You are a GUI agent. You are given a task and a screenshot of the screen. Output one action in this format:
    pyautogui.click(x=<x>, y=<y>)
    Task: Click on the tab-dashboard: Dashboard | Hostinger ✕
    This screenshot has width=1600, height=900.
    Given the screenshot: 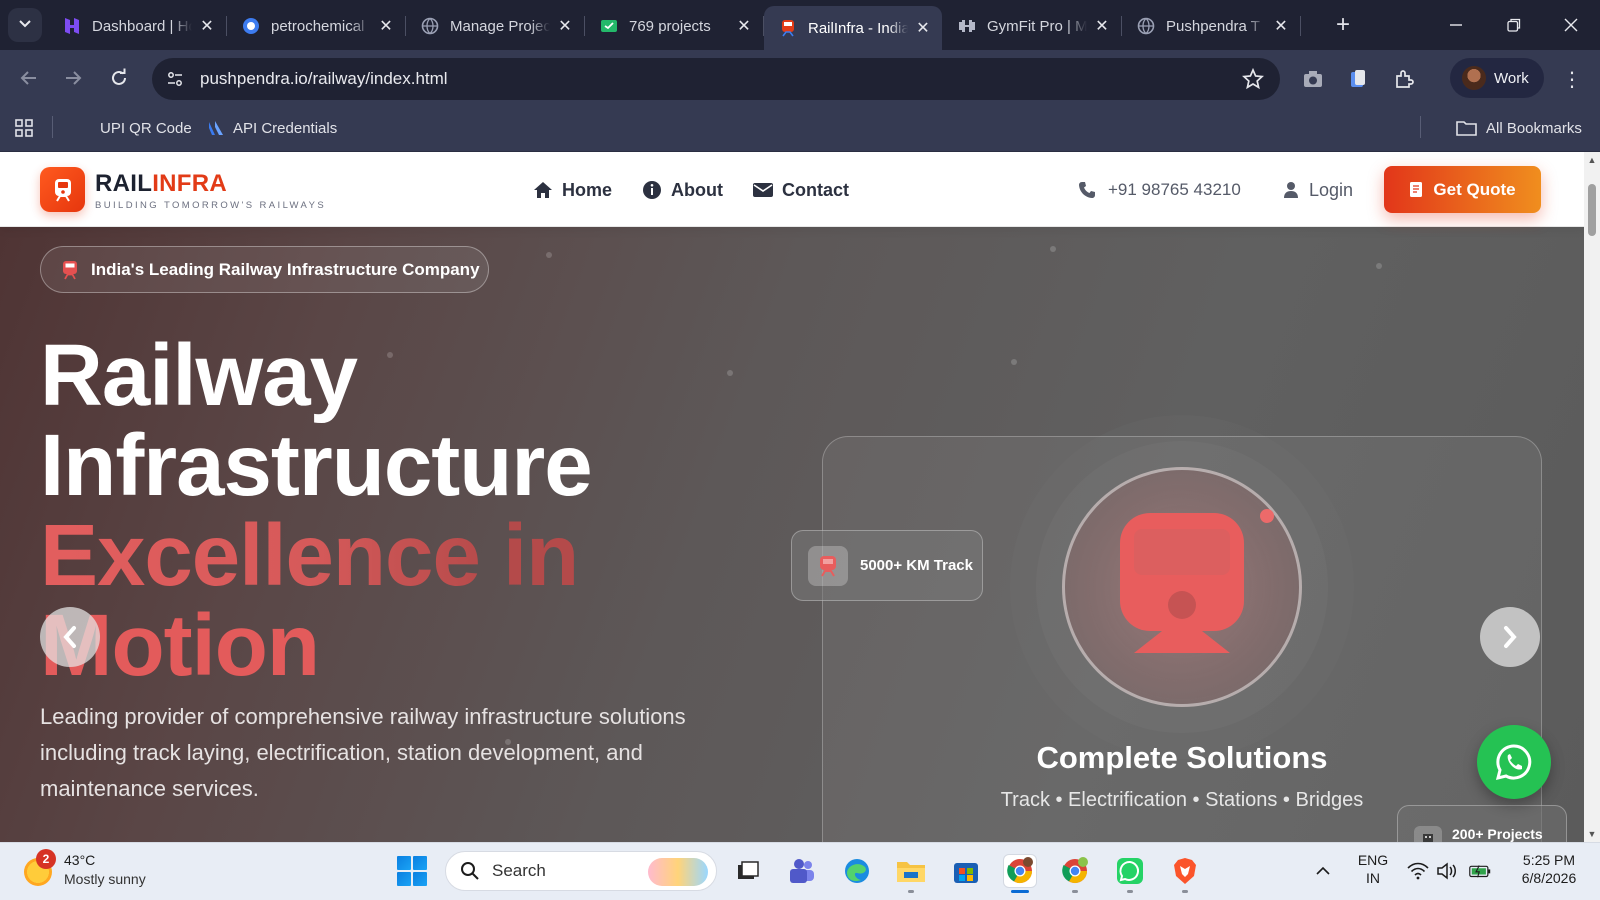 What is the action you would take?
    pyautogui.click(x=137, y=26)
    